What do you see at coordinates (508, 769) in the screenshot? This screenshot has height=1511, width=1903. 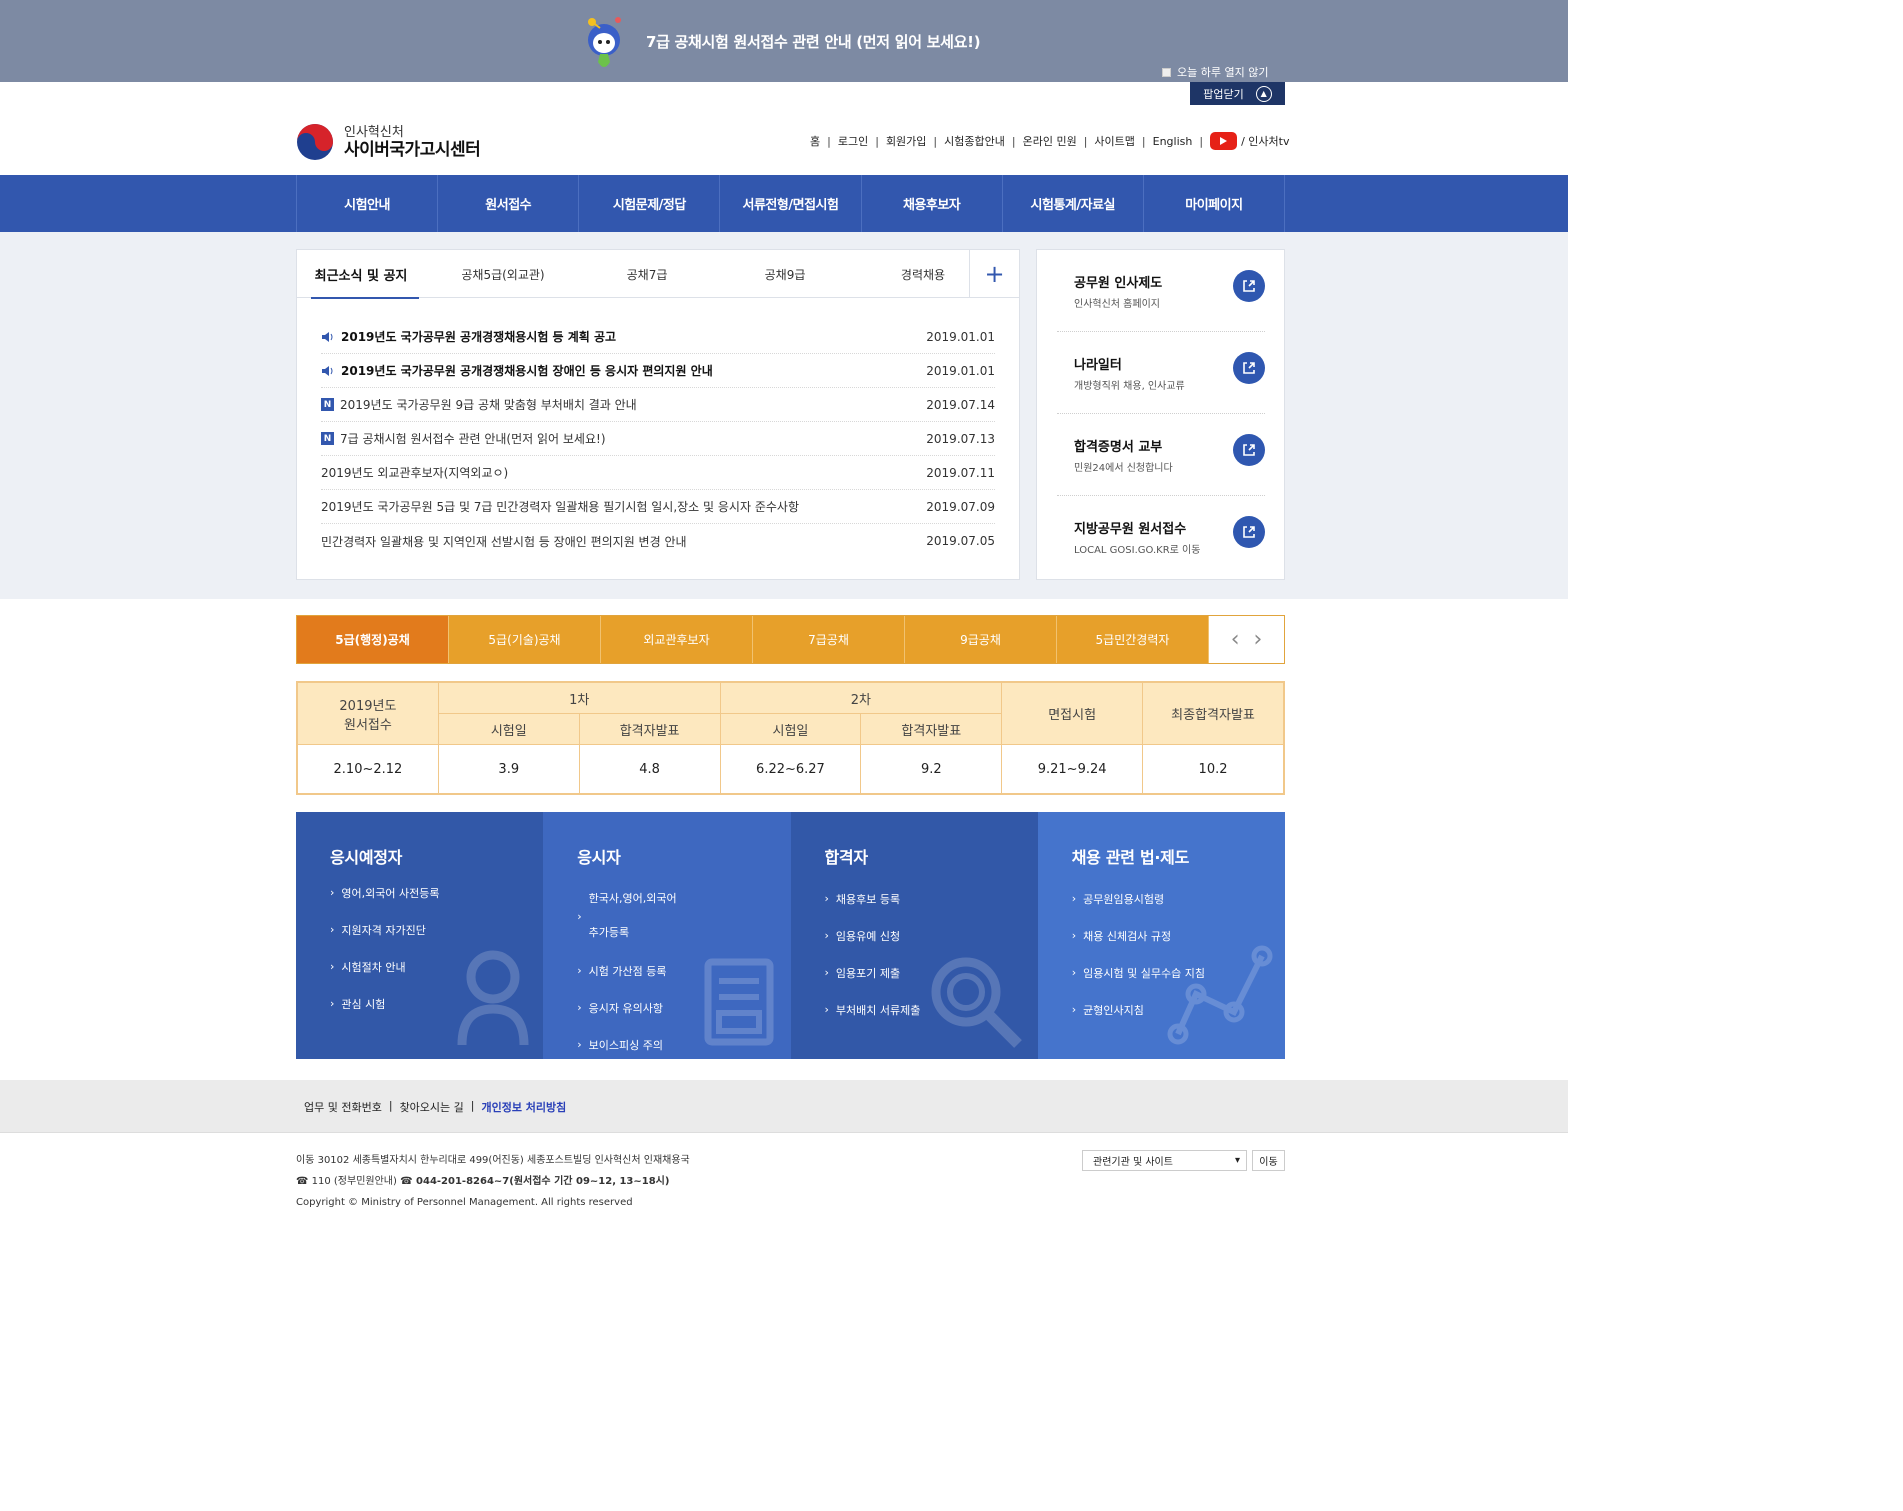 I see `table-cell: 3.9` at bounding box center [508, 769].